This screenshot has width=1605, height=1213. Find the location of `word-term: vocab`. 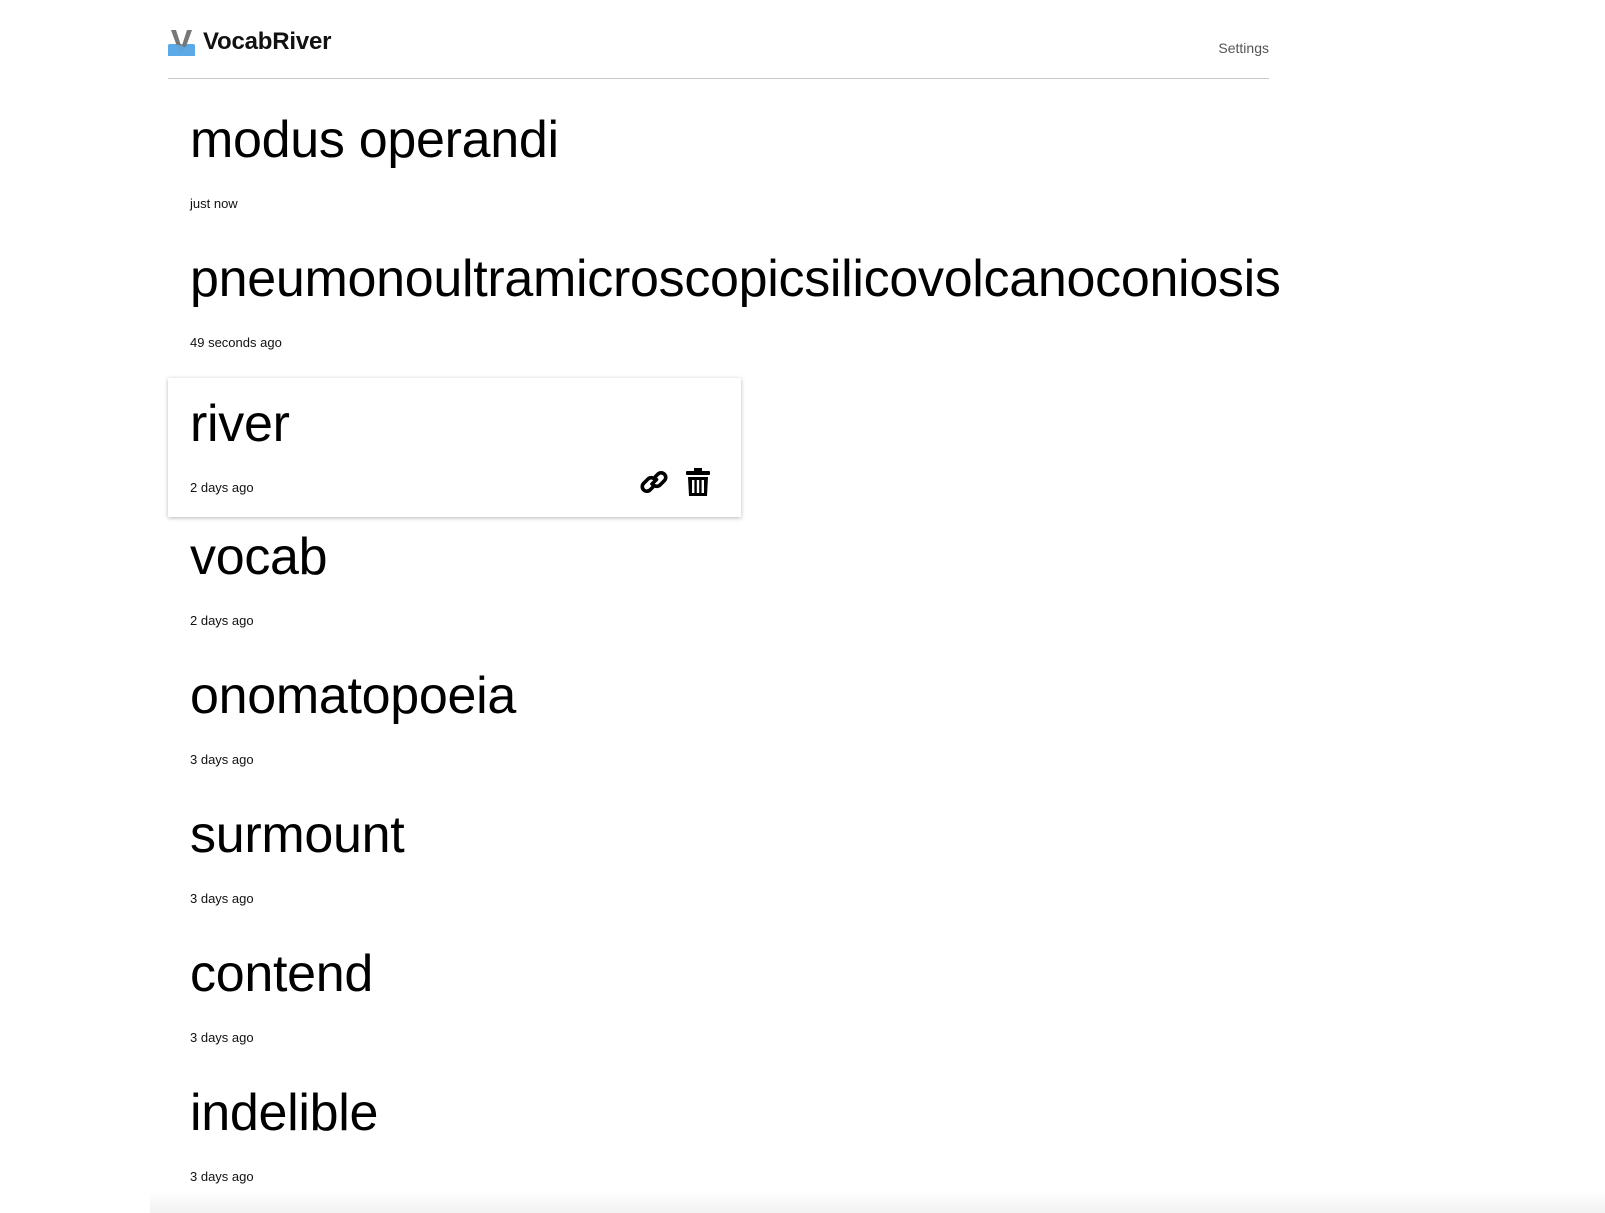

word-term: vocab is located at coordinates (259, 557).